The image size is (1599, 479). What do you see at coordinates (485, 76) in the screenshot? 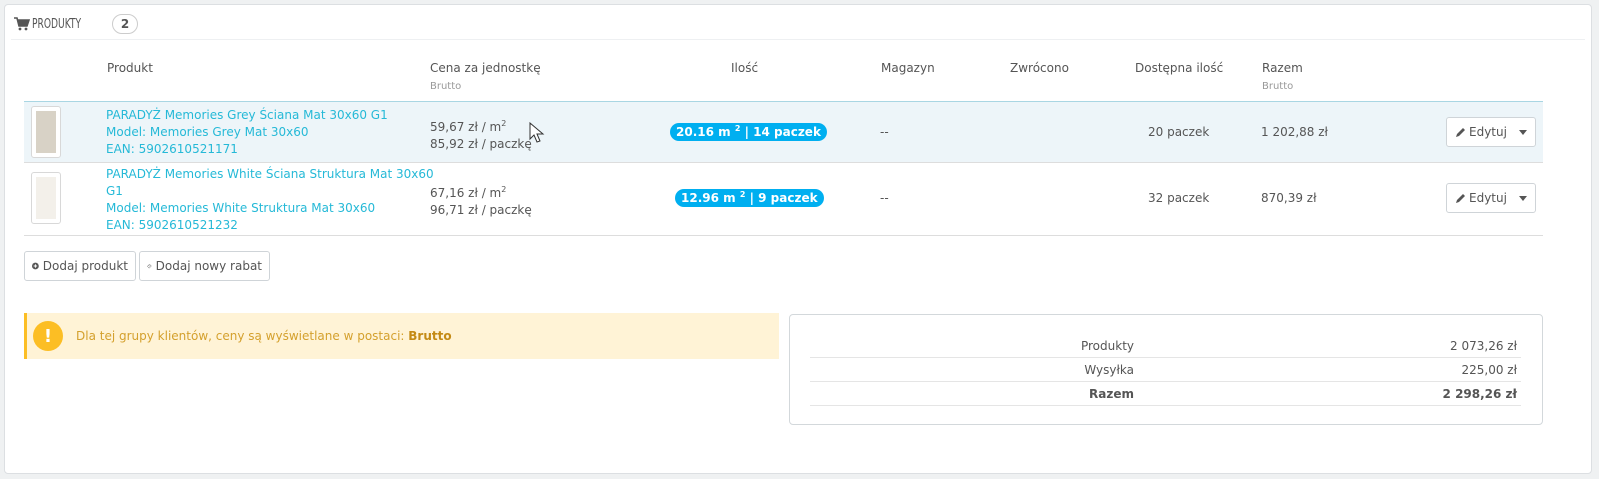
I see `col-unit-price: Cena za jednostkę Brutto` at bounding box center [485, 76].